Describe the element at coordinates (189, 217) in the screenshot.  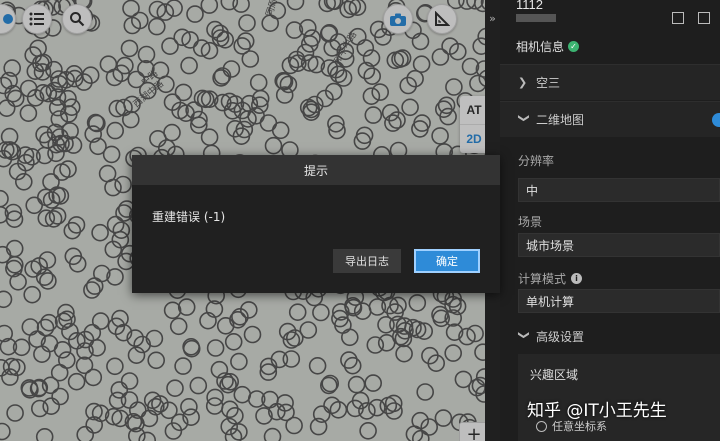
I see `dialog-message: 重建错误 (-1)` at that location.